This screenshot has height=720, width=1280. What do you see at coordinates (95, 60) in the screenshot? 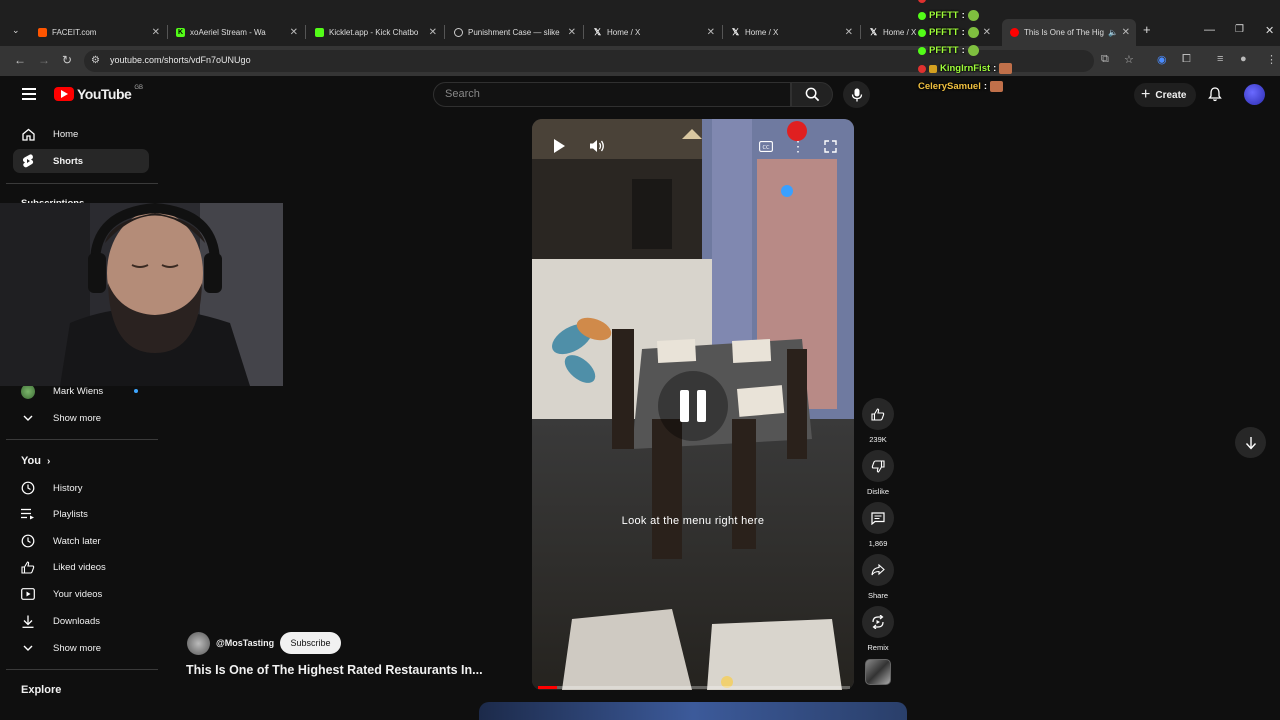
I see `site-info-icon: ⚙` at bounding box center [95, 60].